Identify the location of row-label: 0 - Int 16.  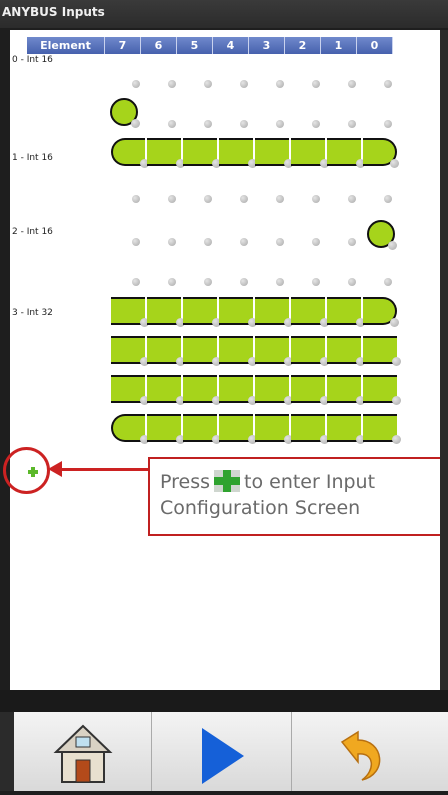
(32, 60).